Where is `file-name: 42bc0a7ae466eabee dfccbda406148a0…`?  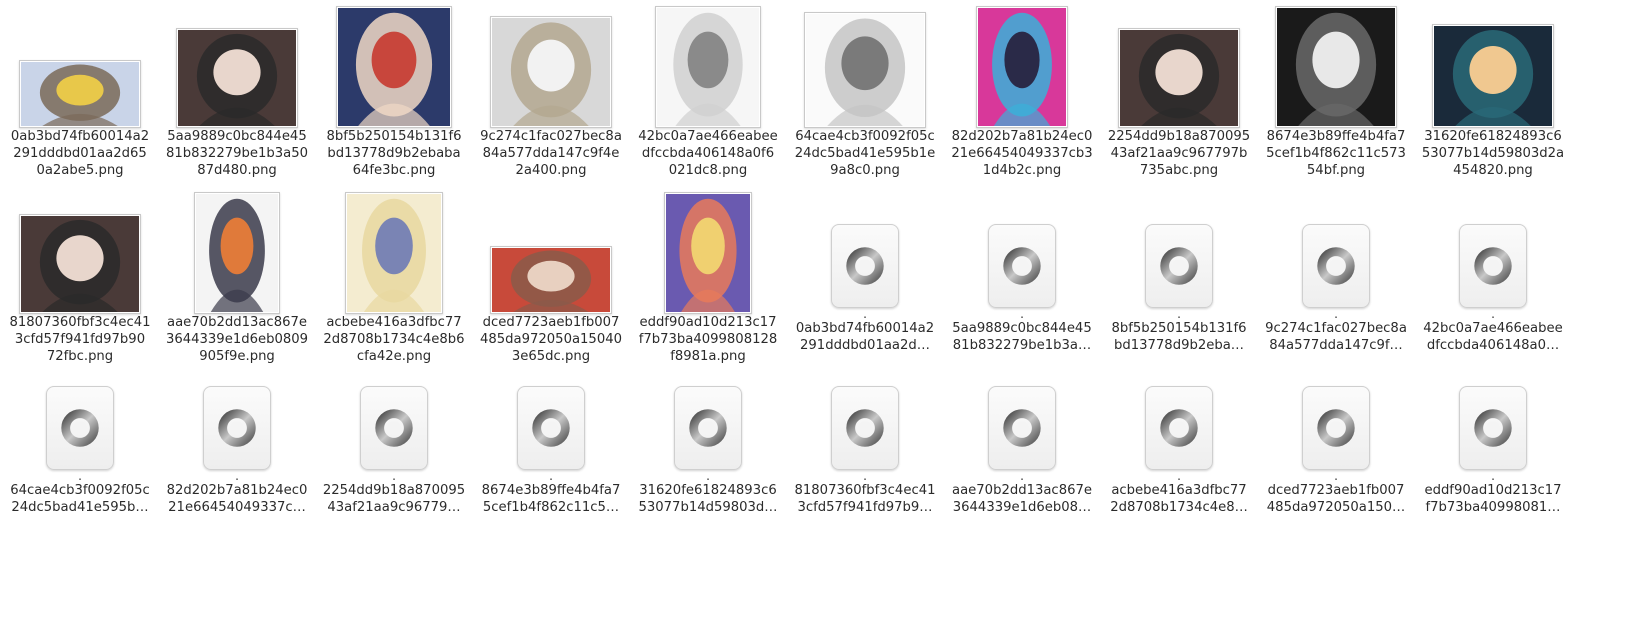 file-name: 42bc0a7ae466eabee dfccbda406148a0… is located at coordinates (1493, 337).